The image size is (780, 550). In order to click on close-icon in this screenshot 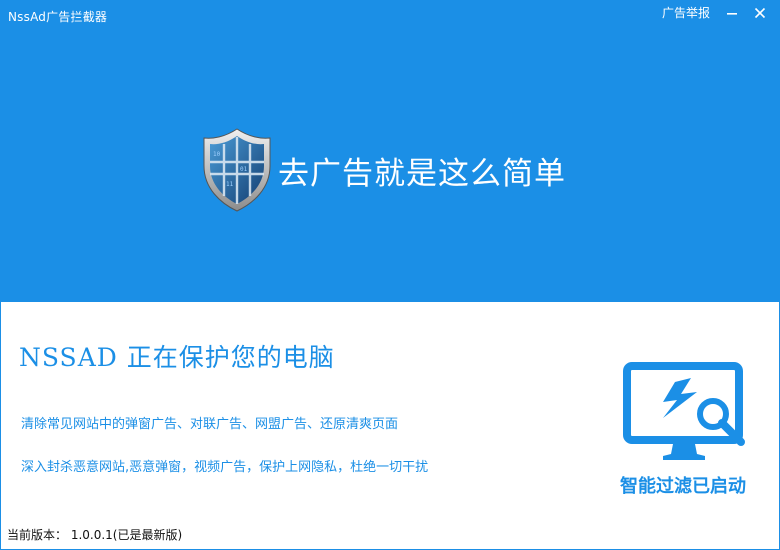, I will do `click(760, 13)`.